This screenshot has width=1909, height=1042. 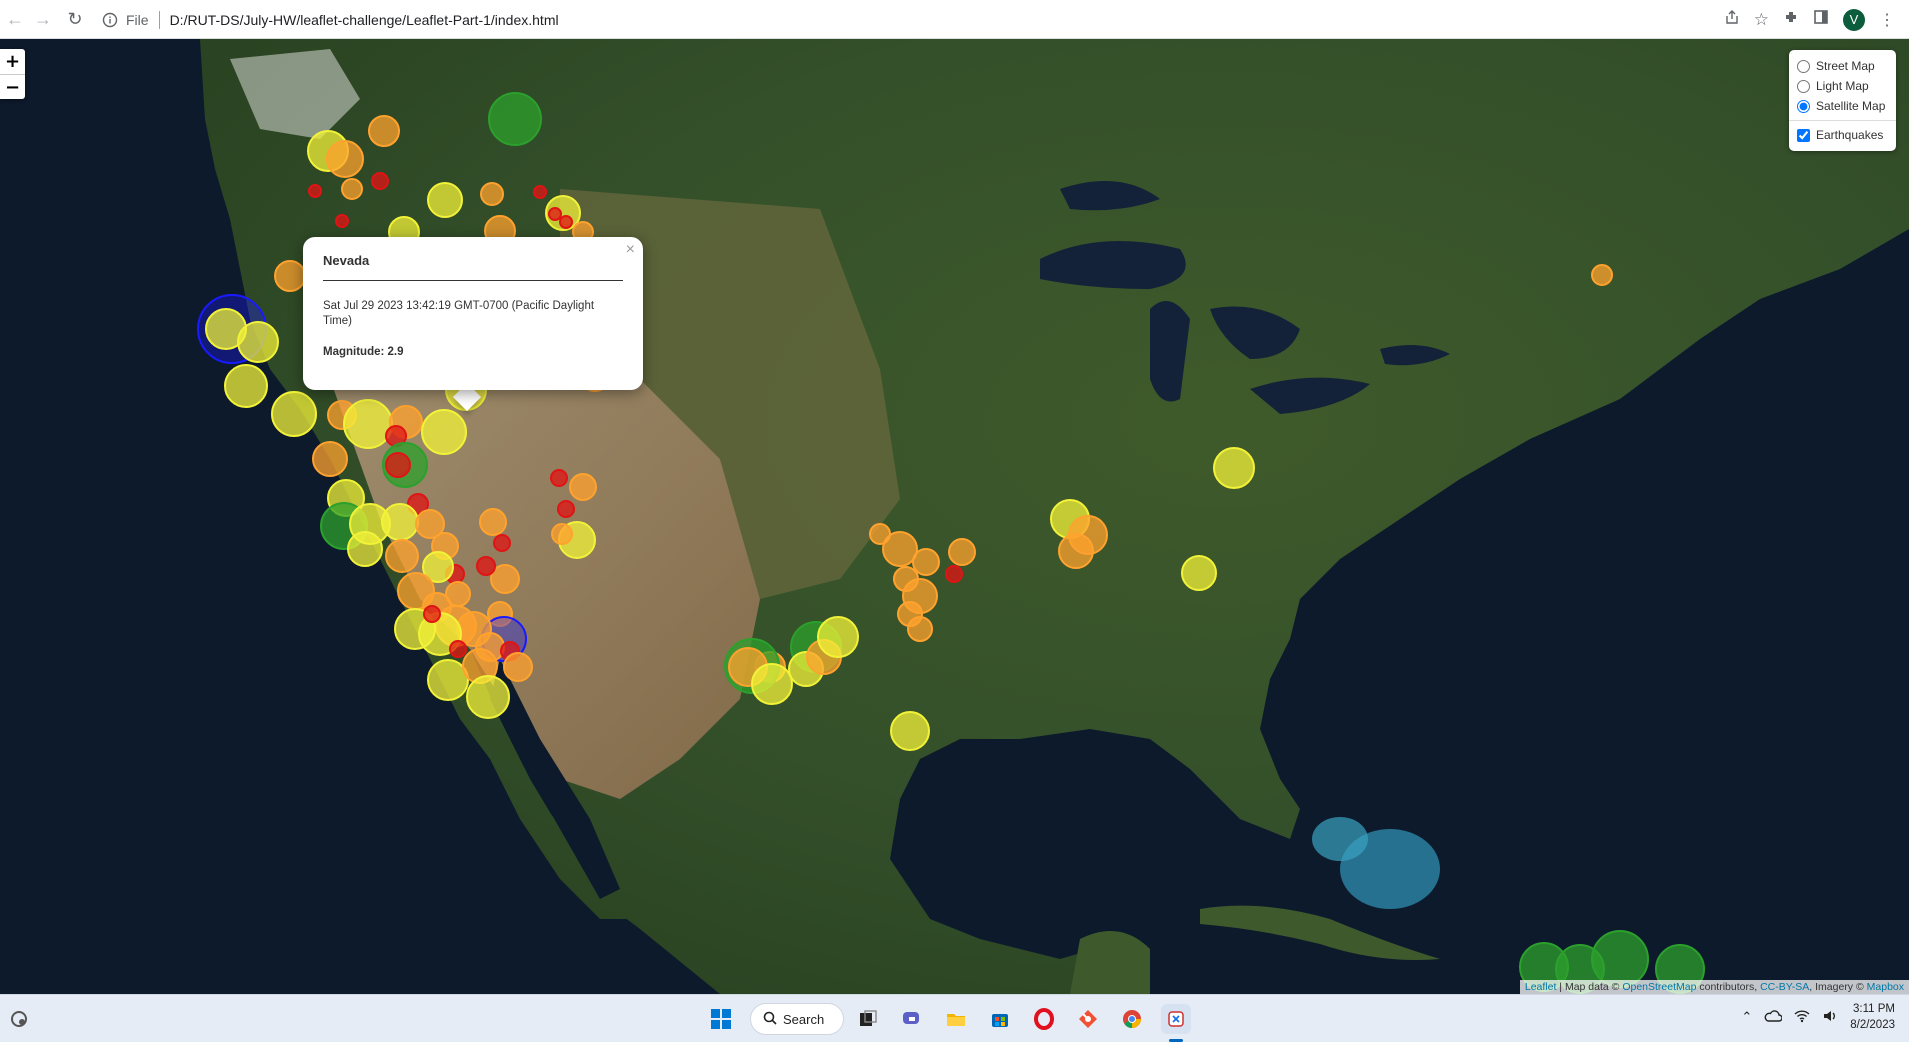 What do you see at coordinates (1872, 1025) in the screenshot?
I see `clock-date: 8/2/2023` at bounding box center [1872, 1025].